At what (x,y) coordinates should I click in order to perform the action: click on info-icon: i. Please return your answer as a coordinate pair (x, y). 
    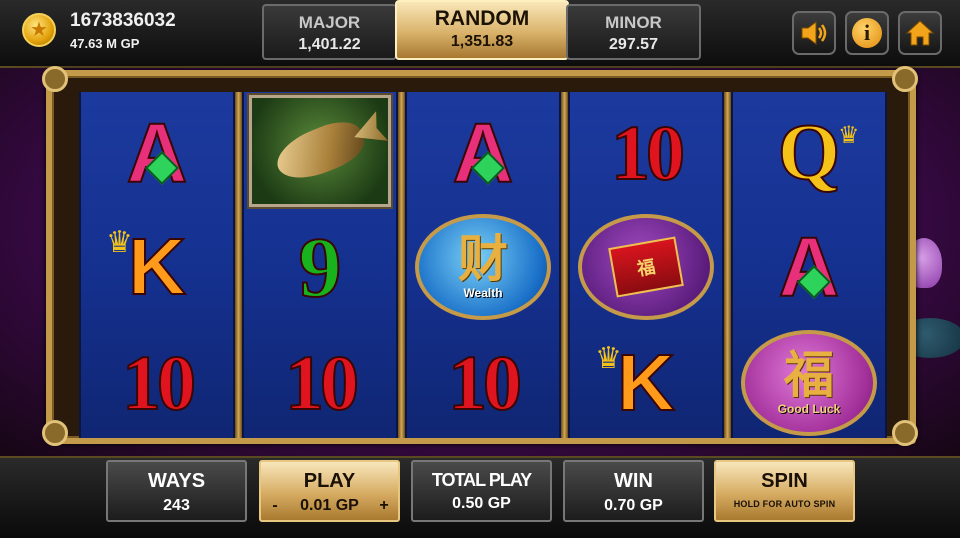
    Looking at the image, I should click on (867, 33).